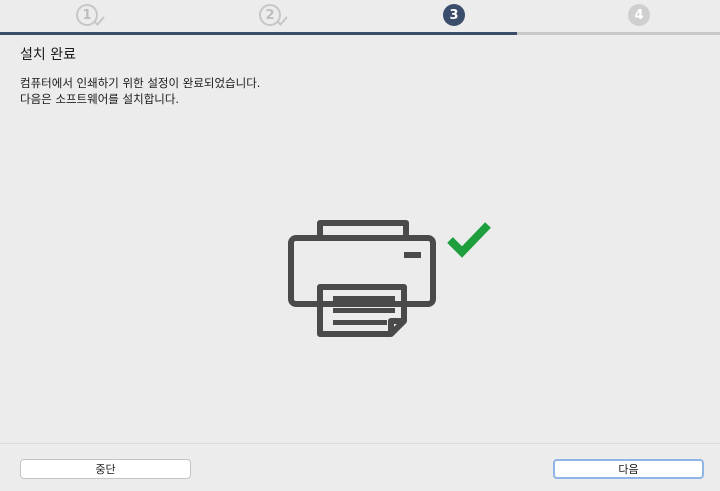 The height and width of the screenshot is (491, 720). Describe the element at coordinates (99, 21) in the screenshot. I see `step-1-check-icon` at that location.